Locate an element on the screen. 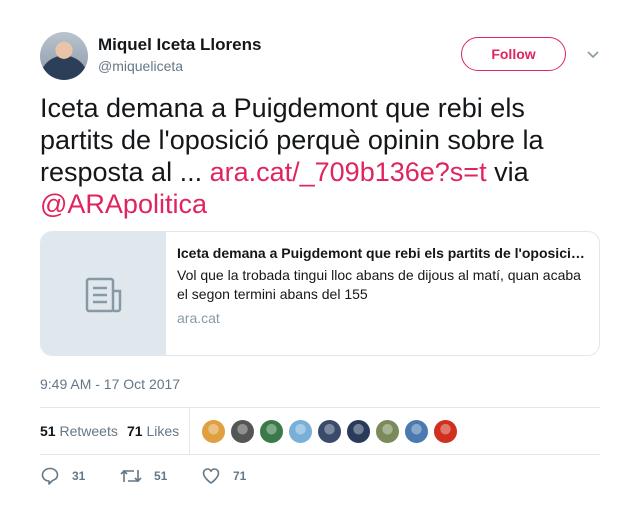  reply-count: 31 is located at coordinates (79, 476).